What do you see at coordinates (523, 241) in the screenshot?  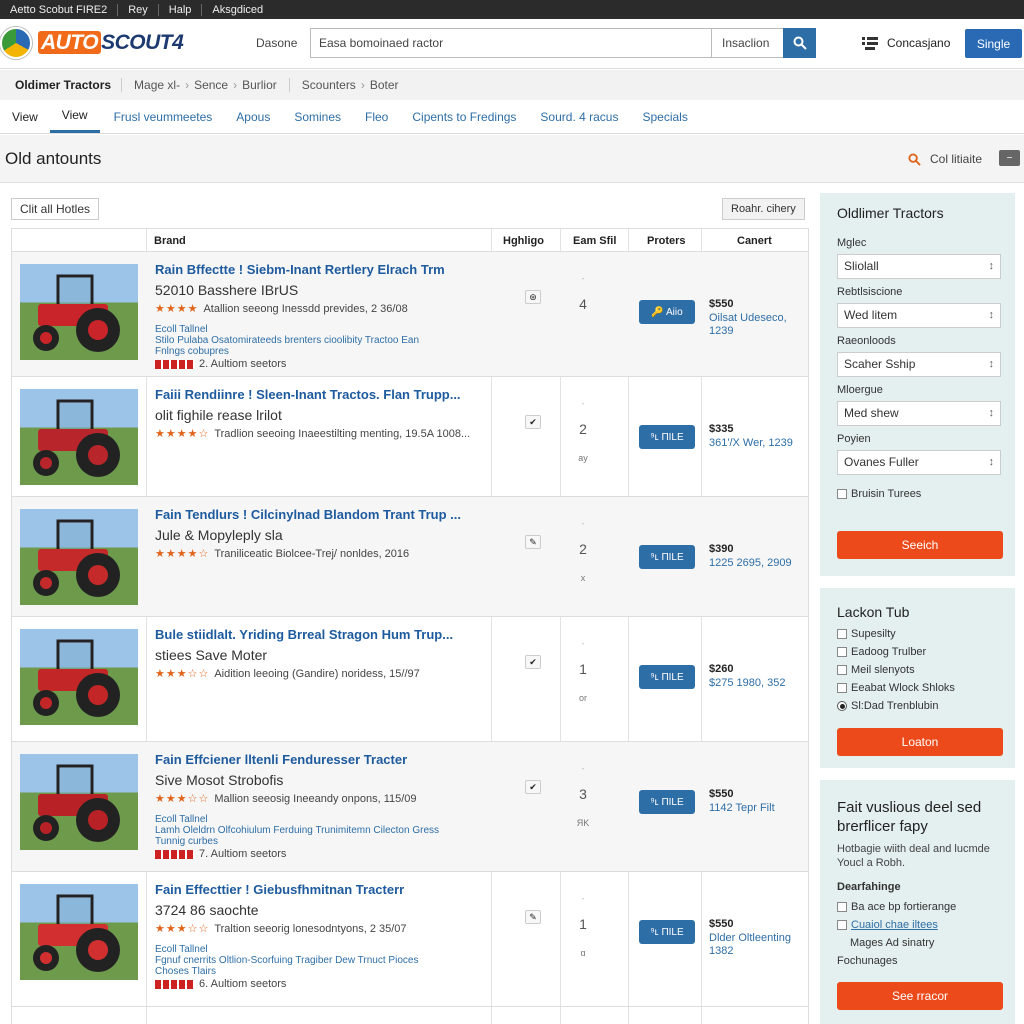 I see `col-highlight: Hghligo` at bounding box center [523, 241].